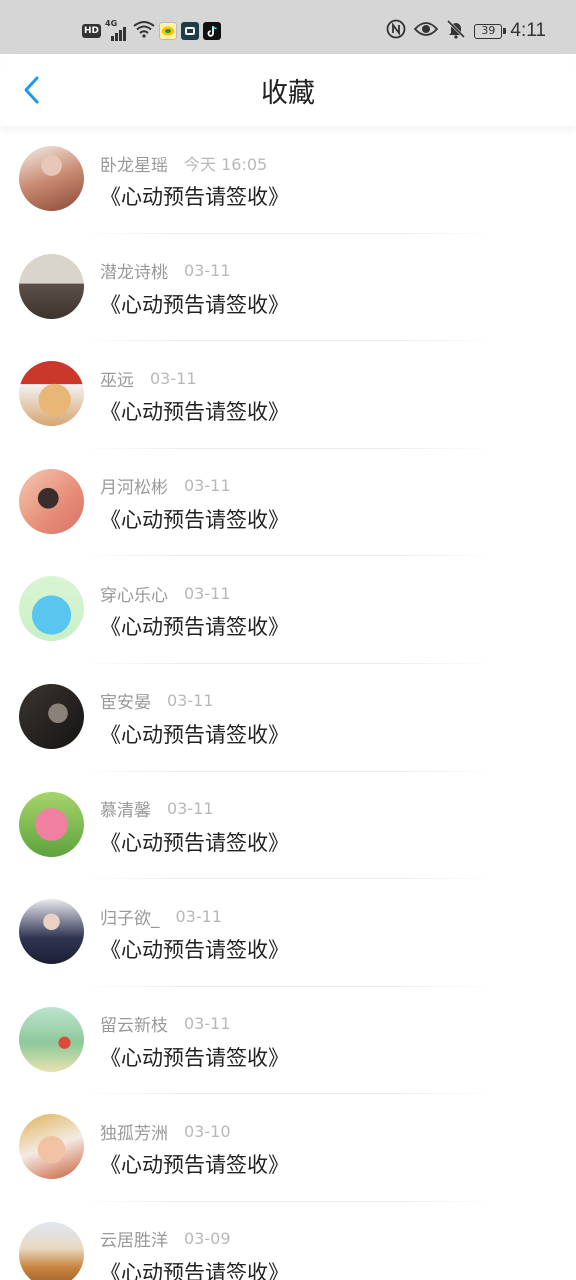 This screenshot has width=576, height=1280. Describe the element at coordinates (144, 31) in the screenshot. I see `wifi-icon` at that location.